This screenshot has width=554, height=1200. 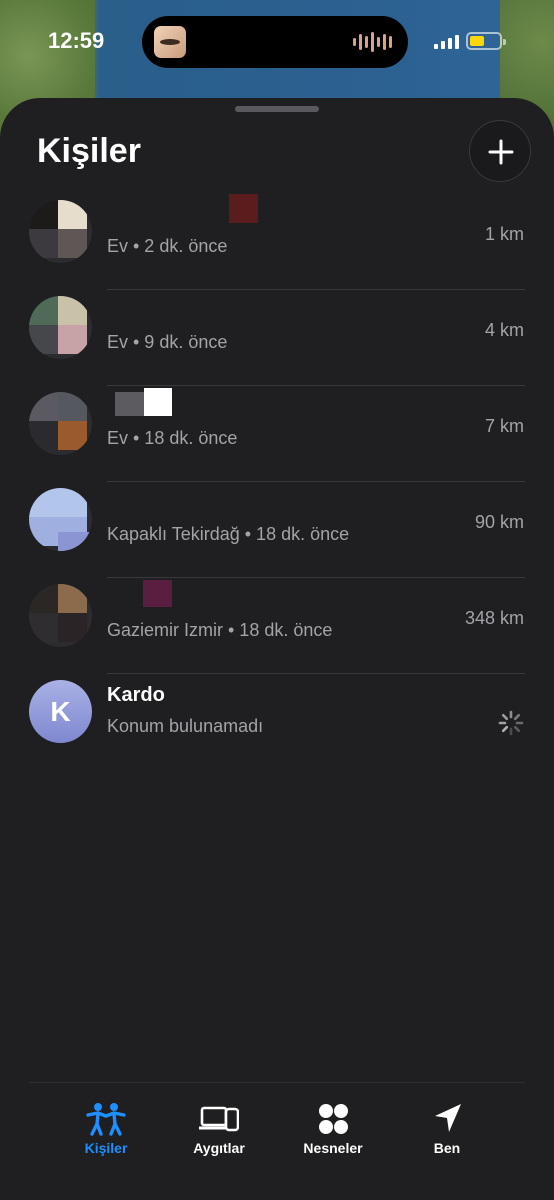 What do you see at coordinates (504, 330) in the screenshot?
I see `person-distance: 4 km` at bounding box center [504, 330].